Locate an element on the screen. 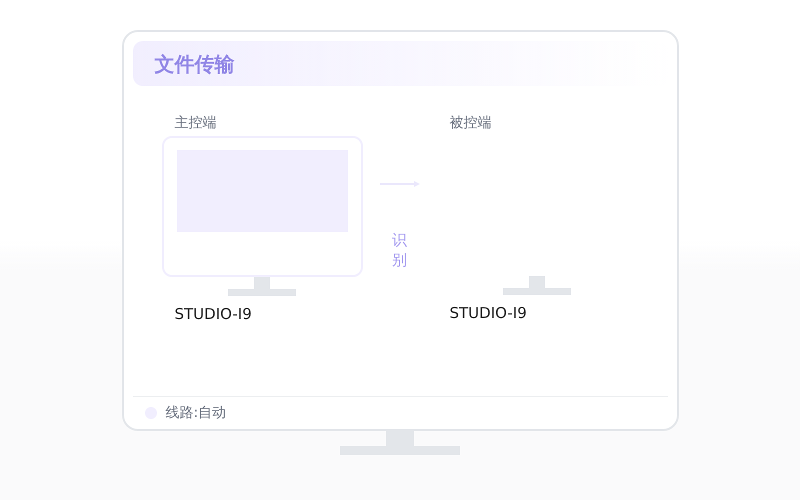 The width and height of the screenshot is (800, 500). status-text: 线路:自动 is located at coordinates (196, 413).